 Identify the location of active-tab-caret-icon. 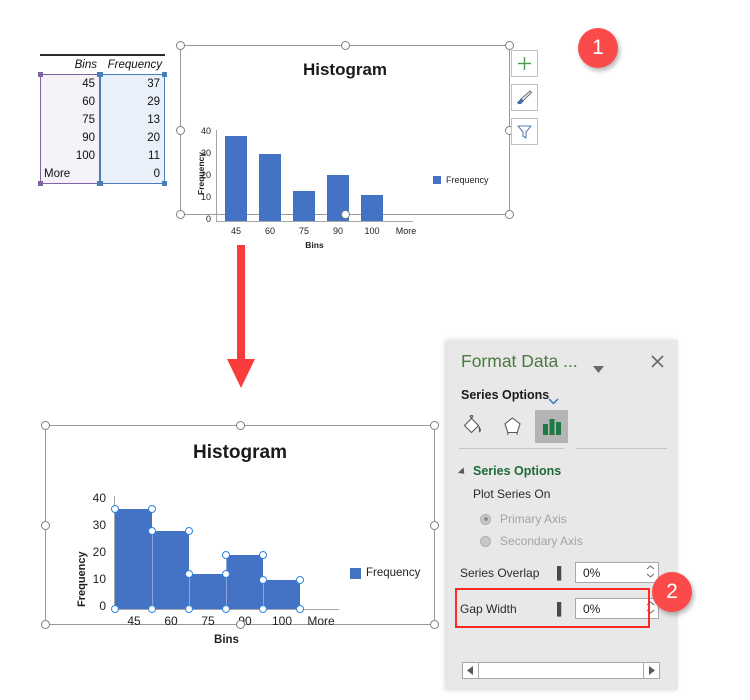
(570, 446).